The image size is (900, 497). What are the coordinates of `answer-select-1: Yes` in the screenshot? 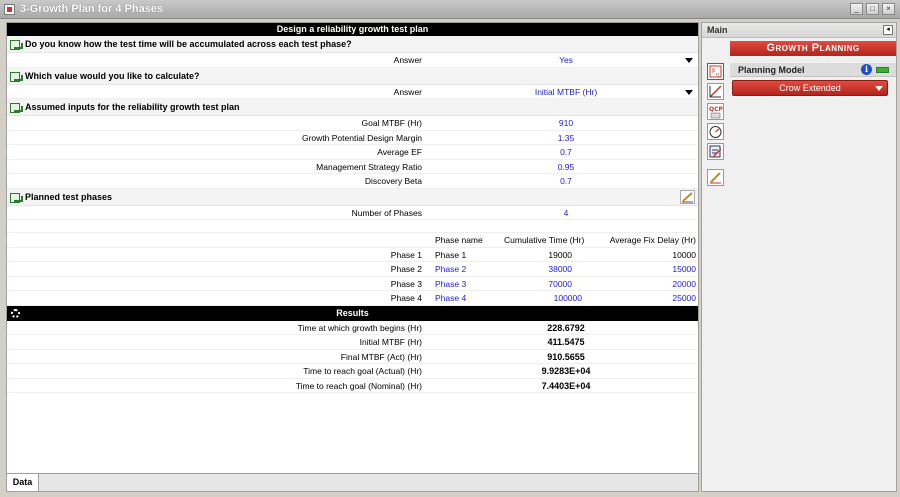 It's located at (565, 60).